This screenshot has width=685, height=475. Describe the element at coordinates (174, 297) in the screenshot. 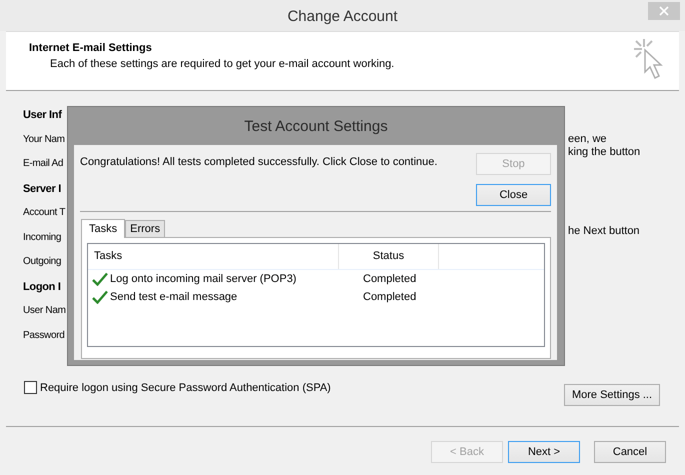

I see `task-name: Send test e-mail message` at that location.